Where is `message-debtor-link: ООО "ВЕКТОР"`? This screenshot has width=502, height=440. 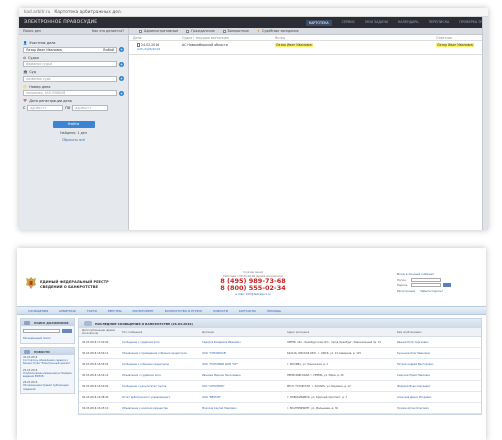
message-debtor-link: ООО "ВЕКТОР" is located at coordinates (241, 397).